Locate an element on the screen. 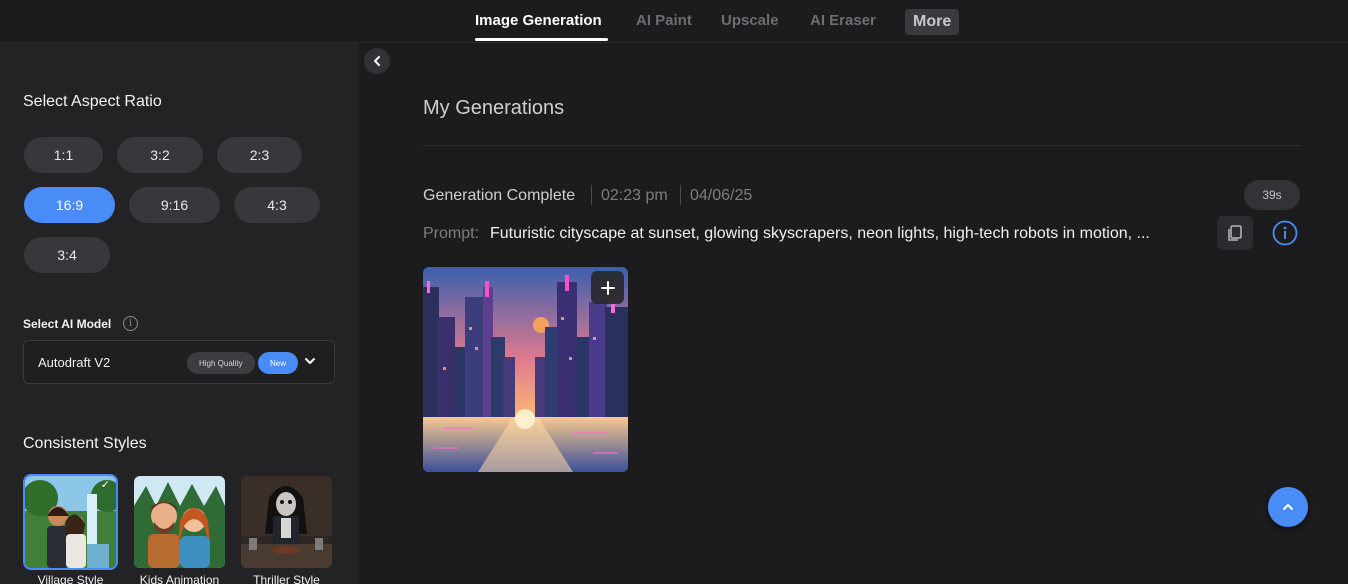  more-menu-button: More is located at coordinates (932, 22).